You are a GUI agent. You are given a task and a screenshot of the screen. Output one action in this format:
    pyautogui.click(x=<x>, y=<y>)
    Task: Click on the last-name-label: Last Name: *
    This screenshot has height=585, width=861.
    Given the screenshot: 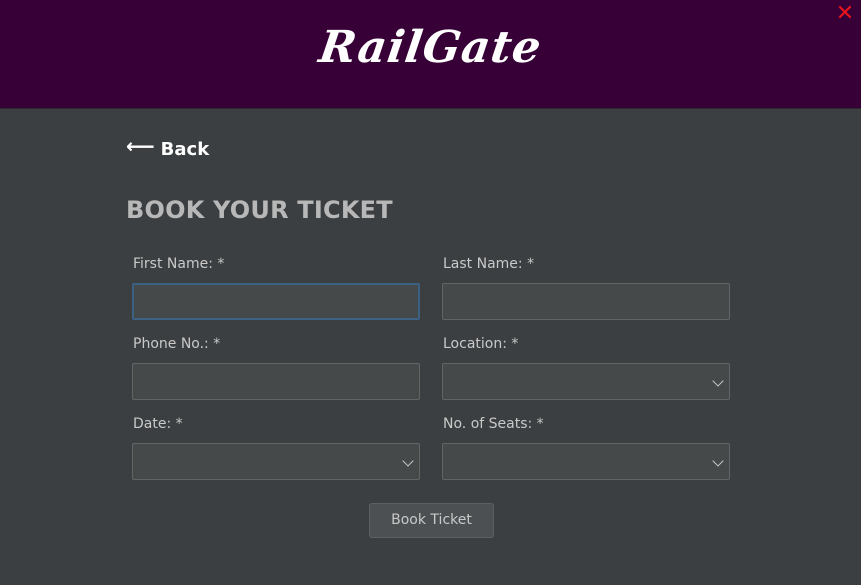 What is the action you would take?
    pyautogui.click(x=489, y=264)
    